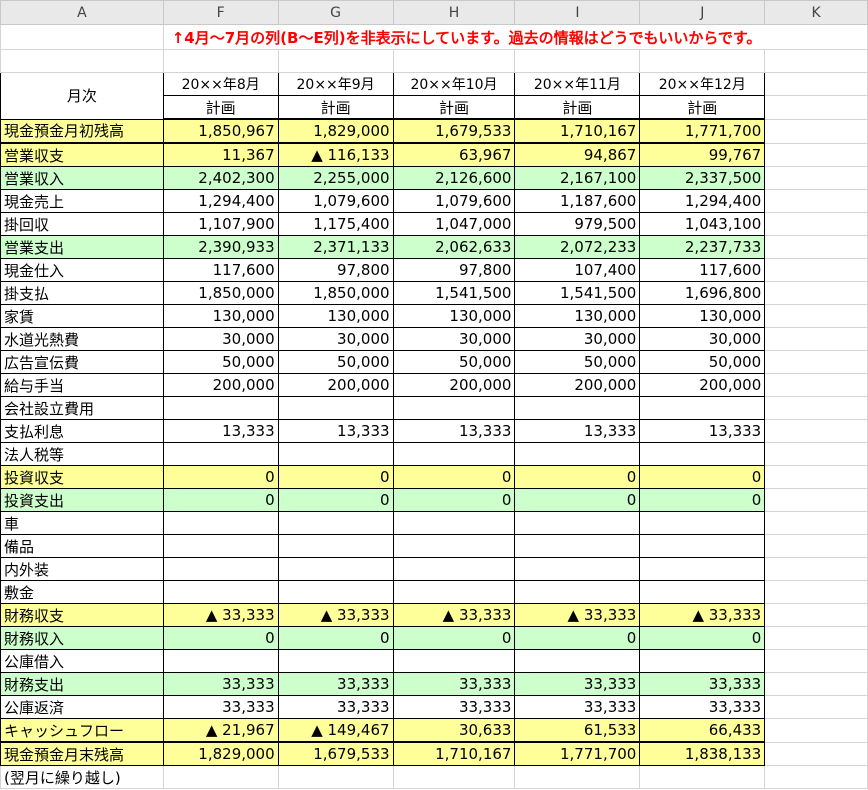  Describe the element at coordinates (335, 201) in the screenshot. I see `value-cell: 1,079,600` at that location.